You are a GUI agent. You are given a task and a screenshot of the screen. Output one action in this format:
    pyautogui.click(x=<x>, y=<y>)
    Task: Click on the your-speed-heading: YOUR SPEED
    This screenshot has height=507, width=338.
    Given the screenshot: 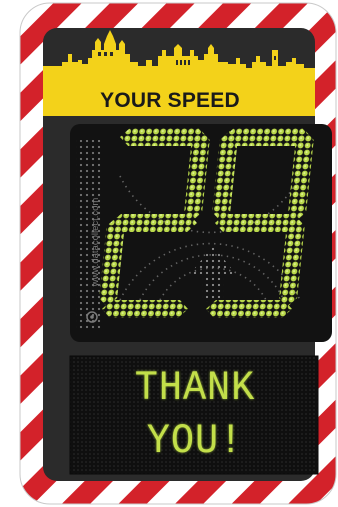 What is the action you would take?
    pyautogui.click(x=170, y=100)
    